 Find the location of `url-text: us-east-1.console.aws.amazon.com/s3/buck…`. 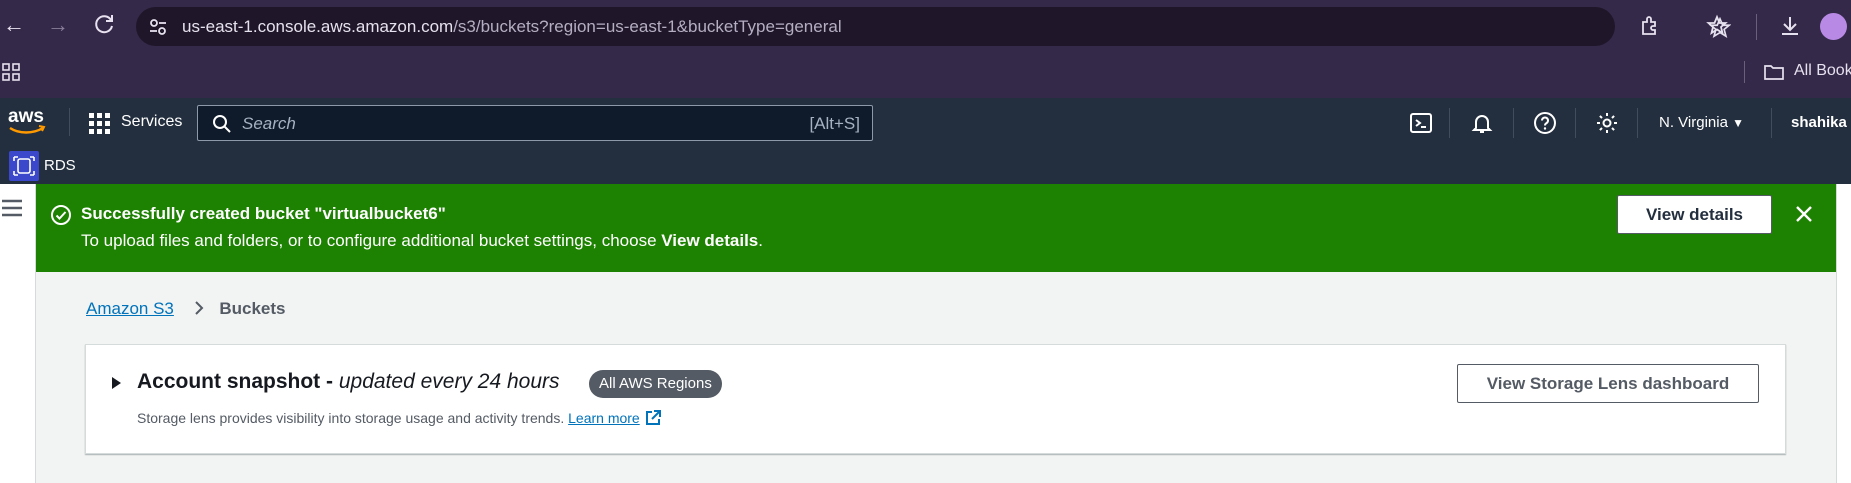

url-text: us-east-1.console.aws.amazon.com/s3/buck… is located at coordinates (512, 27).